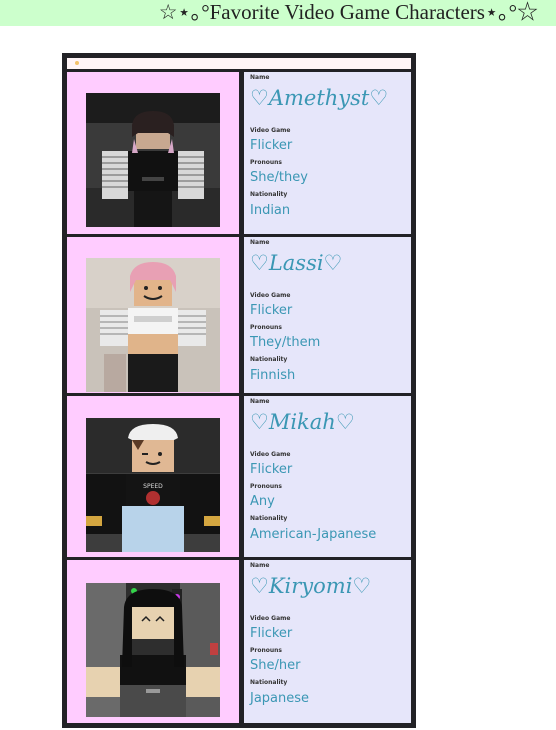 The image size is (556, 730). I want to click on character-image-cell: SPEED, so click(153, 476).